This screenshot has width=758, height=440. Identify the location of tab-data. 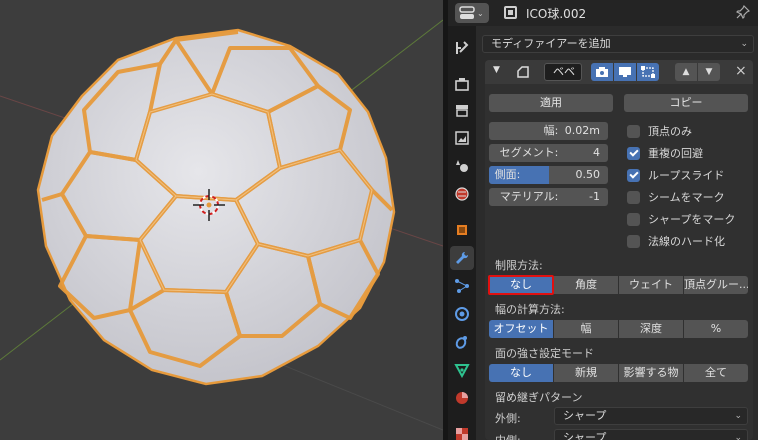
(462, 370).